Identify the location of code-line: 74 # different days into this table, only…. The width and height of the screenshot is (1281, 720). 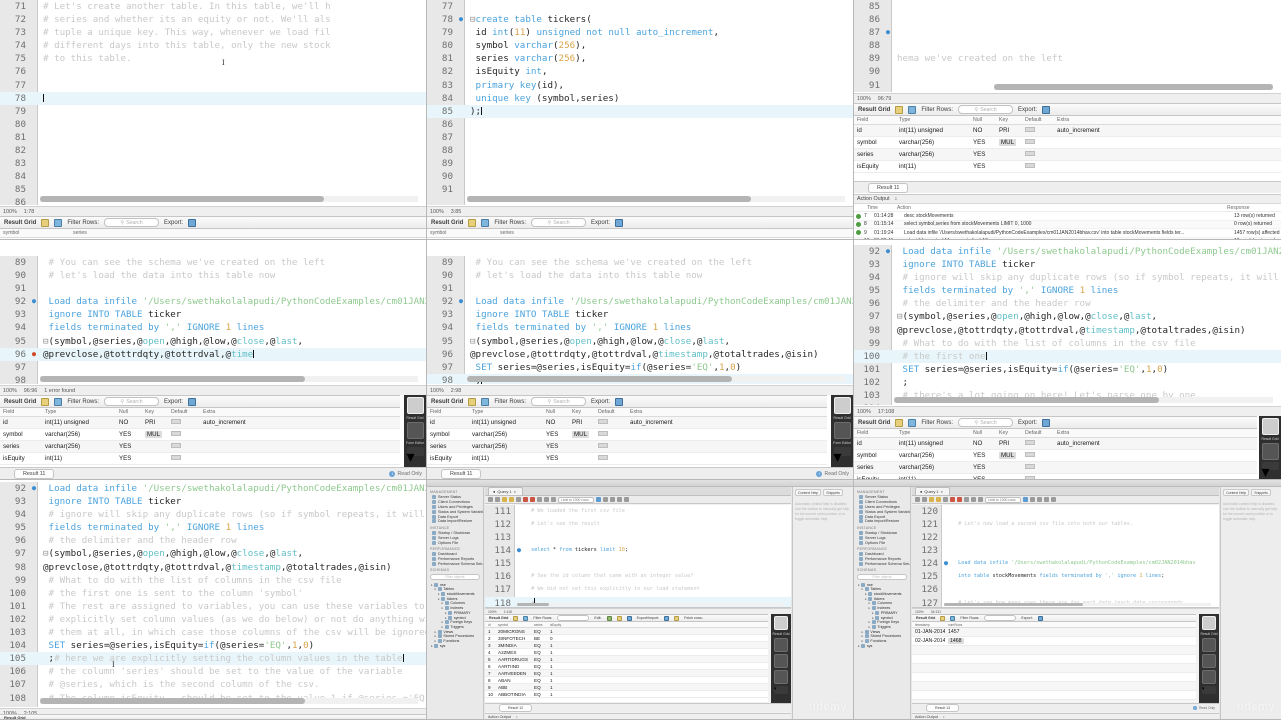
(213, 45).